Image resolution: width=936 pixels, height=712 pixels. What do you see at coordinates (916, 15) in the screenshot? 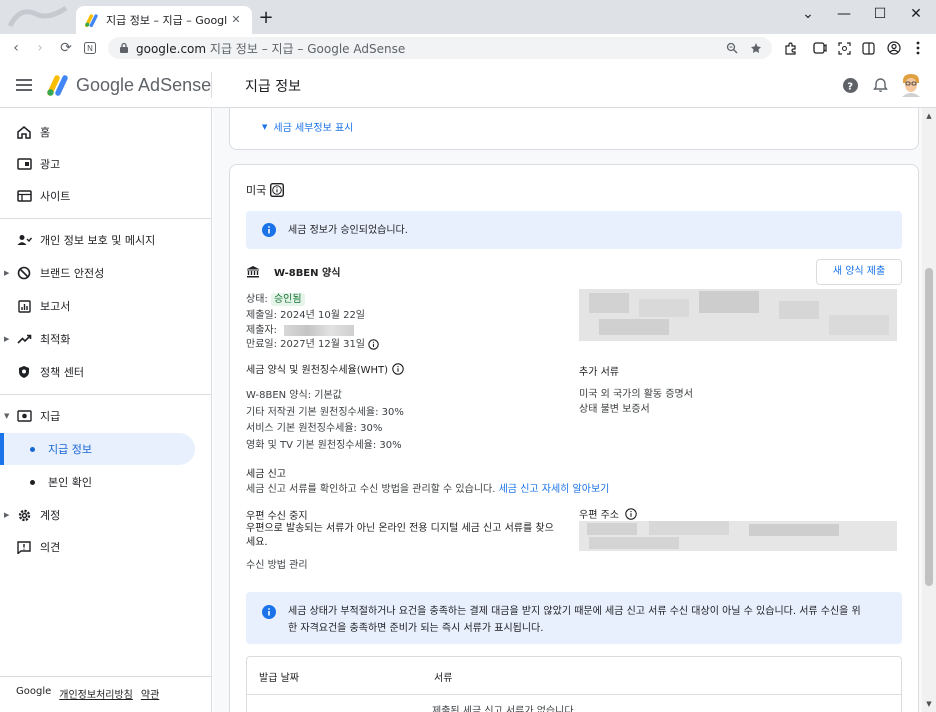
I see `window-close-button: ✕` at bounding box center [916, 15].